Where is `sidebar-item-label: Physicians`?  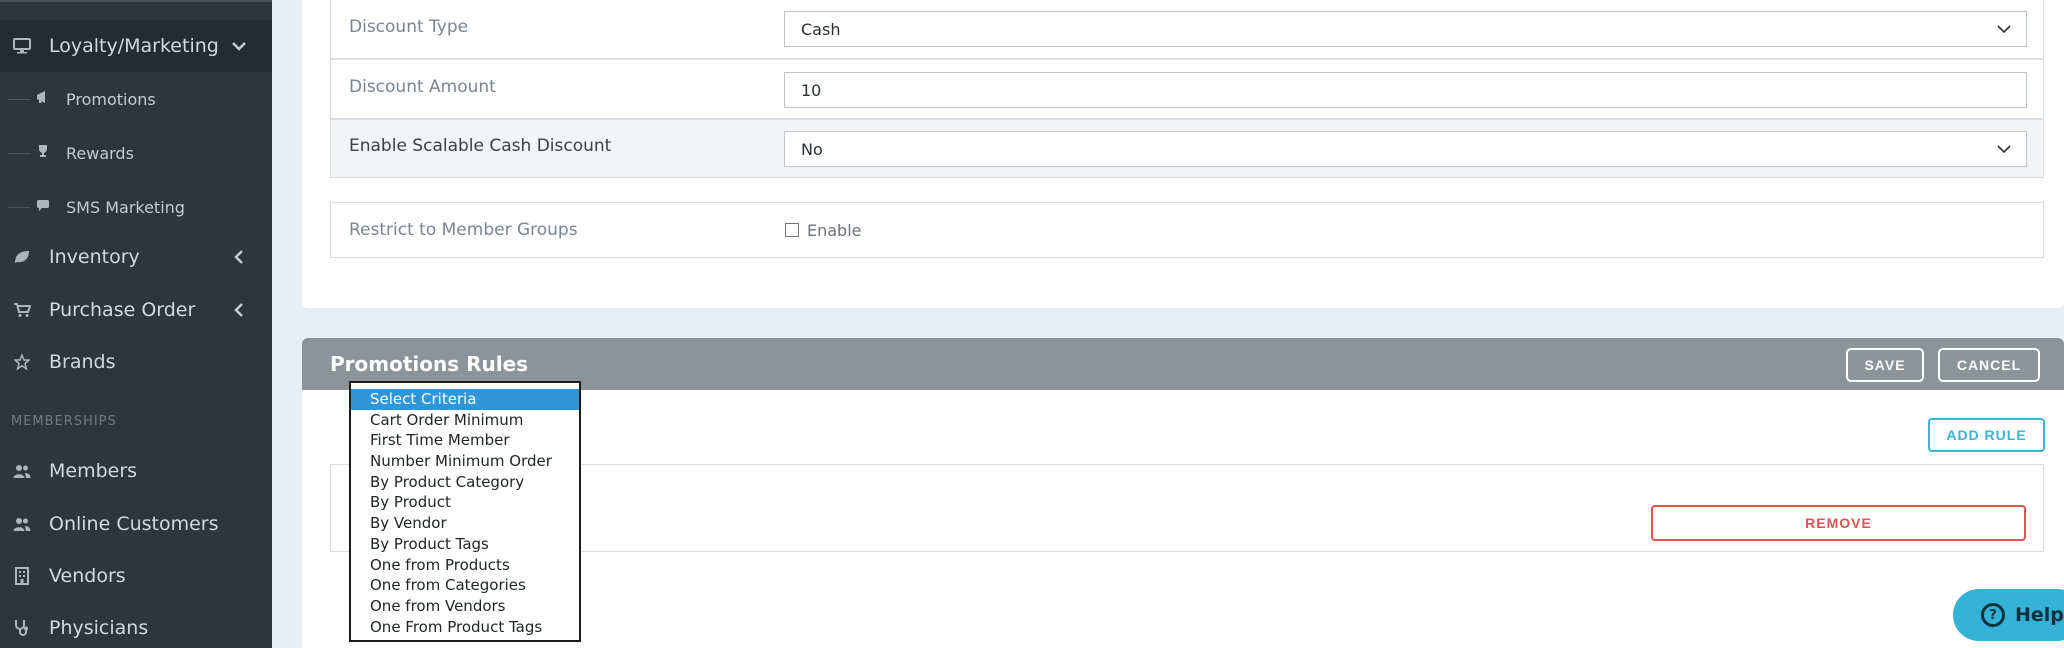 sidebar-item-label: Physicians is located at coordinates (99, 628).